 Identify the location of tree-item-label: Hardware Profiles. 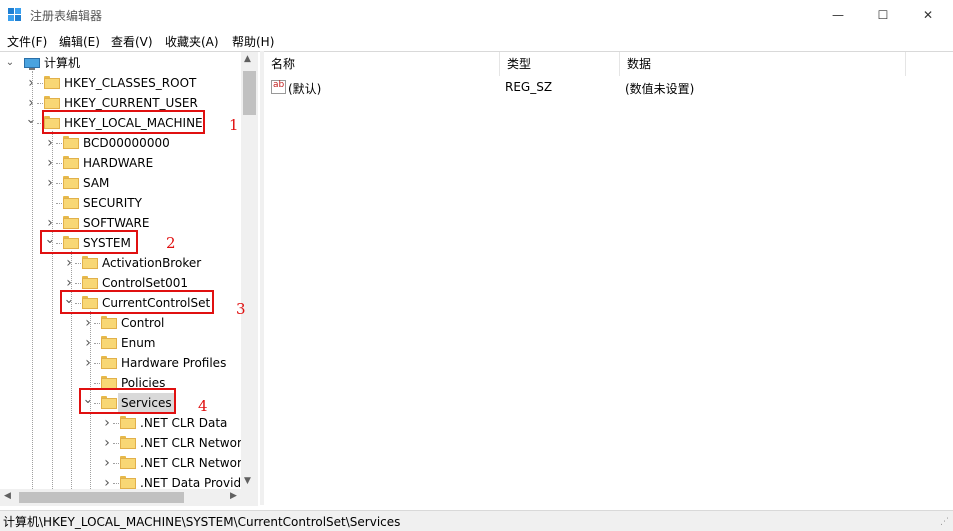
(174, 363).